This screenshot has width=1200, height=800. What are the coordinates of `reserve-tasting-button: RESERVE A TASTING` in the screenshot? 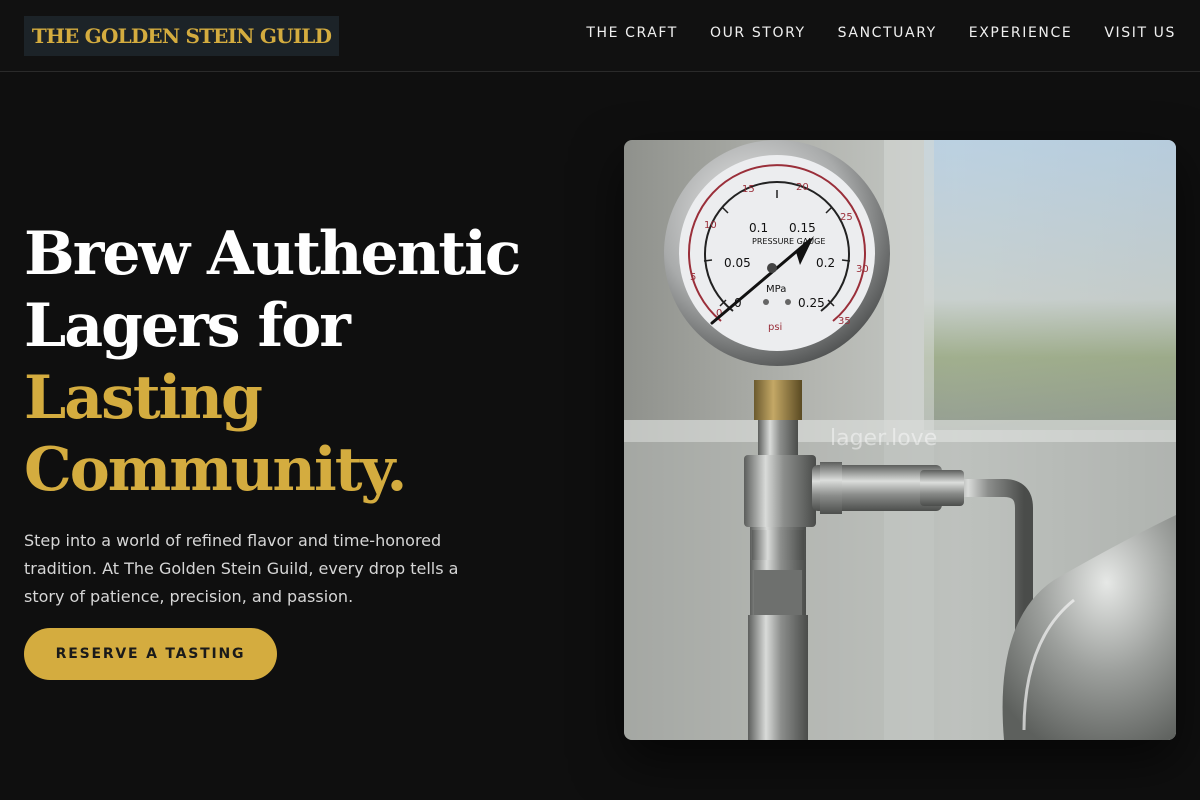 It's located at (150, 654).